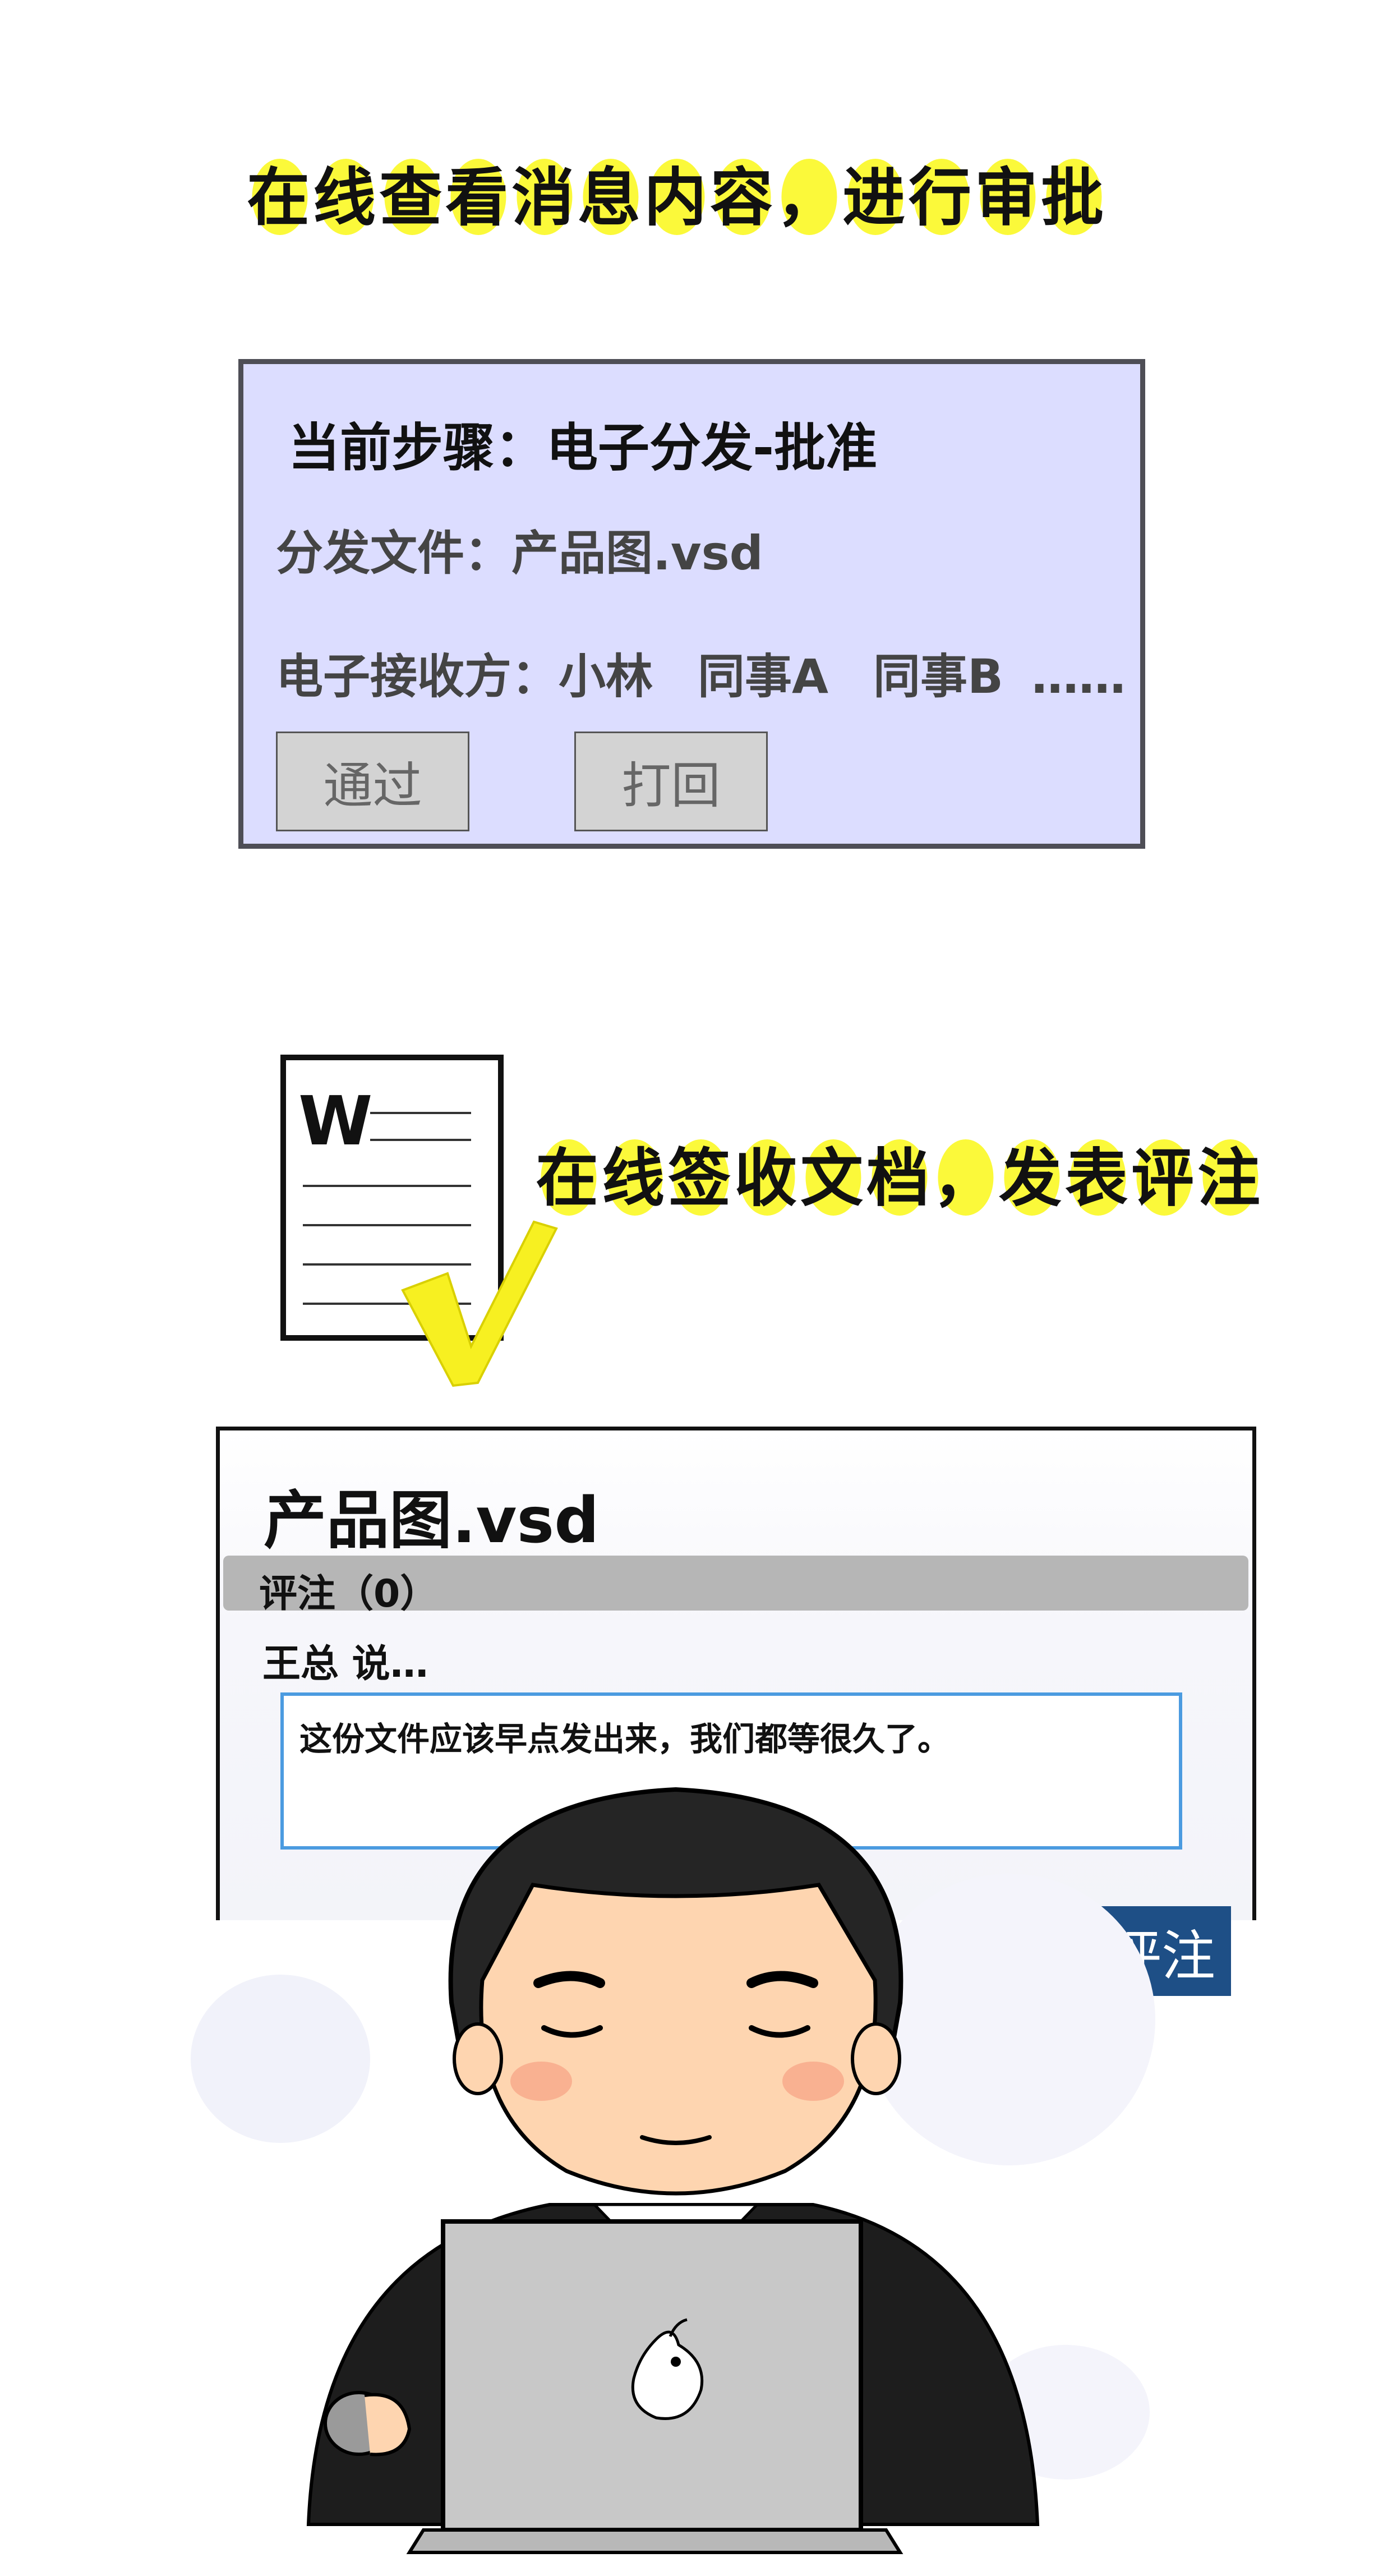 The height and width of the screenshot is (2576, 1383). What do you see at coordinates (432, 1521) in the screenshot?
I see `document-title: 产品图.vsd` at bounding box center [432, 1521].